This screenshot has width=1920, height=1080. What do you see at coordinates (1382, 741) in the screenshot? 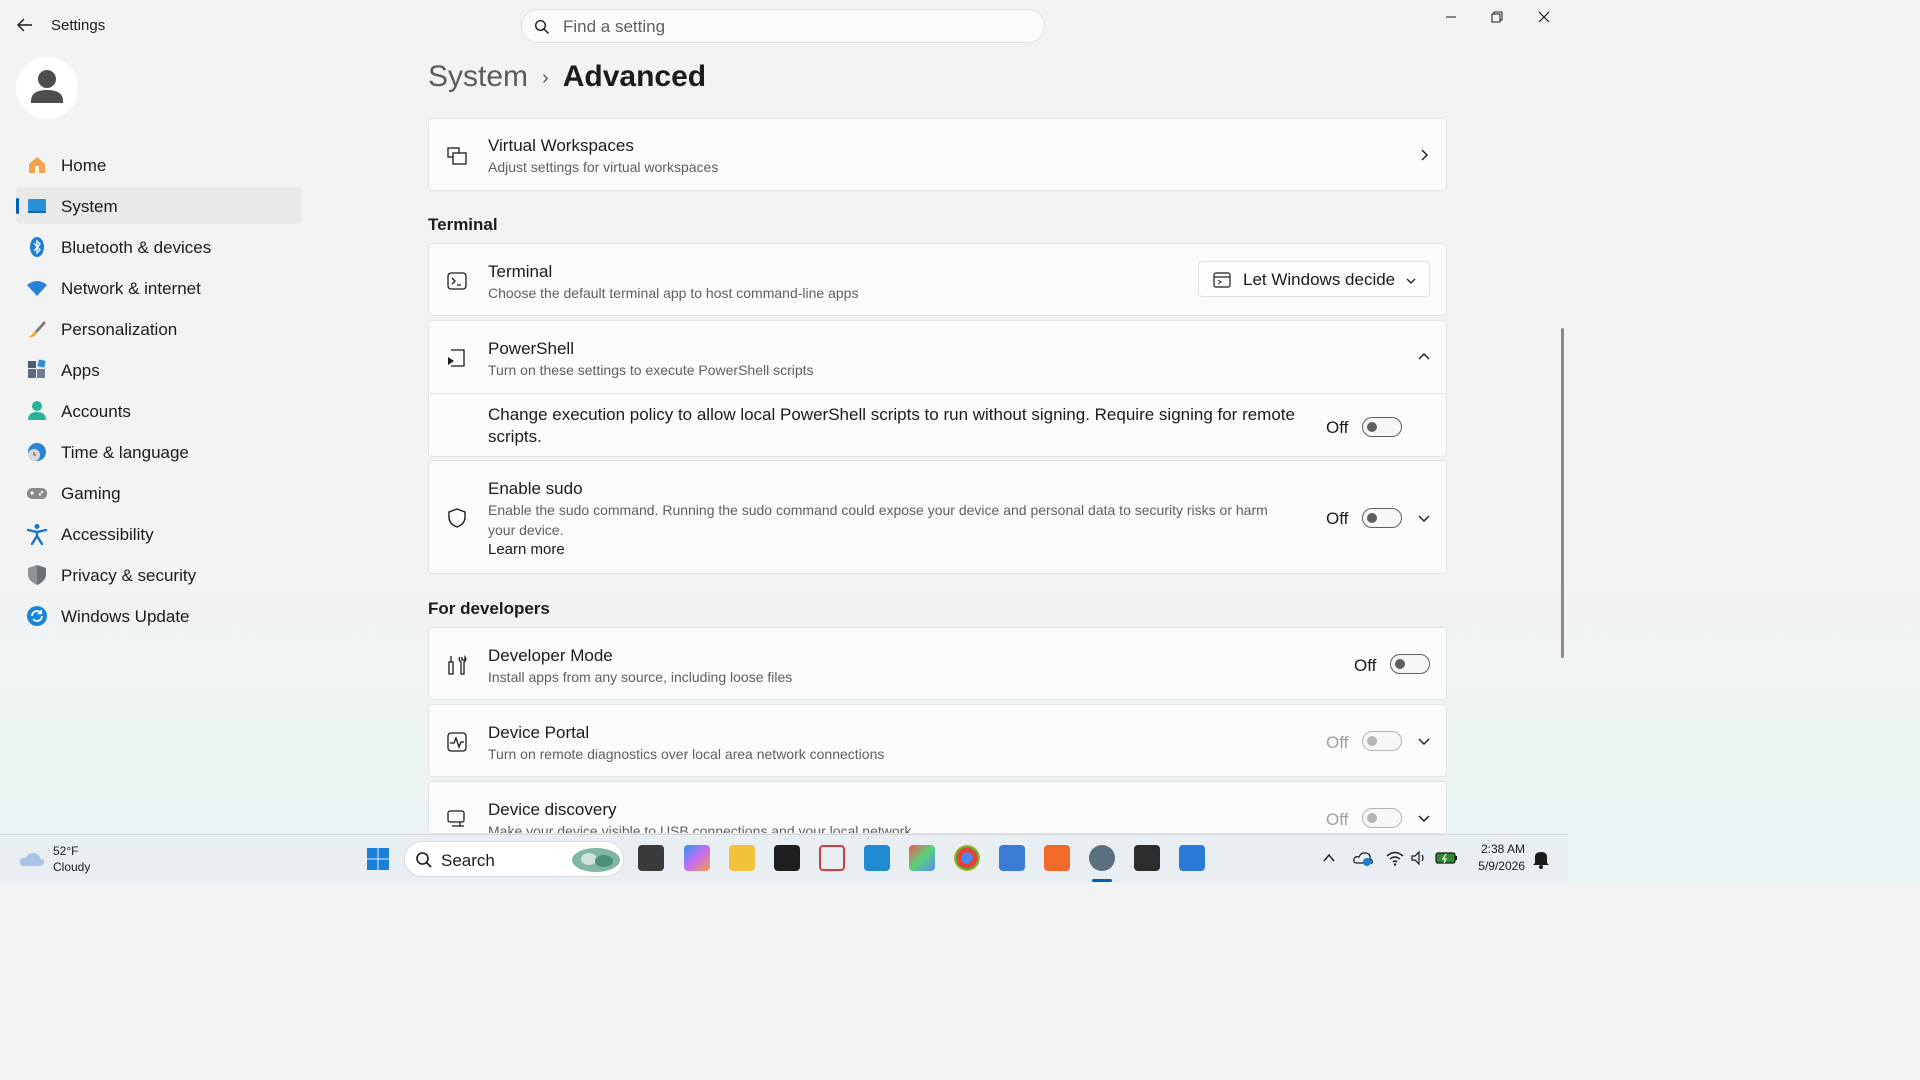
I see `device-portal-toggle` at bounding box center [1382, 741].